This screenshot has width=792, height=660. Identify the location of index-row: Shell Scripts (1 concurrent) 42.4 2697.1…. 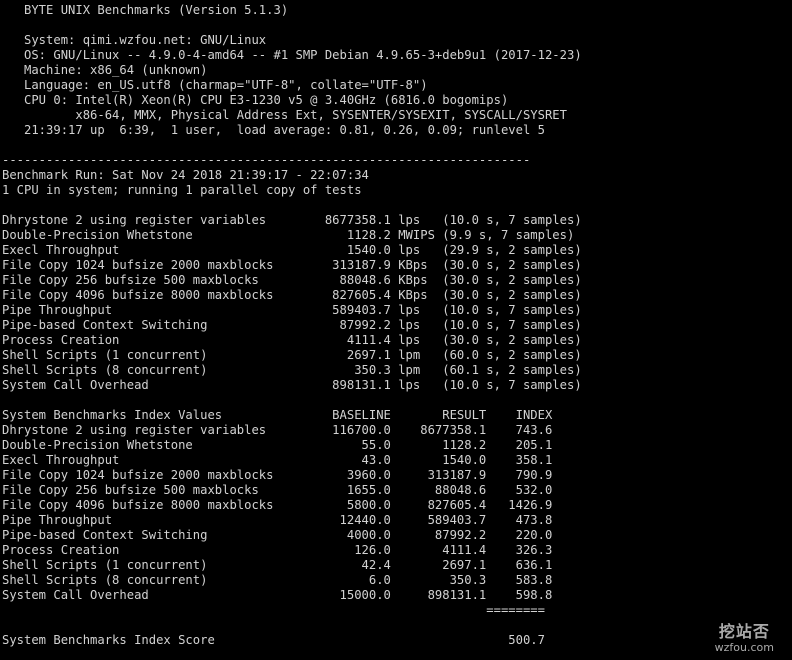
(277, 565).